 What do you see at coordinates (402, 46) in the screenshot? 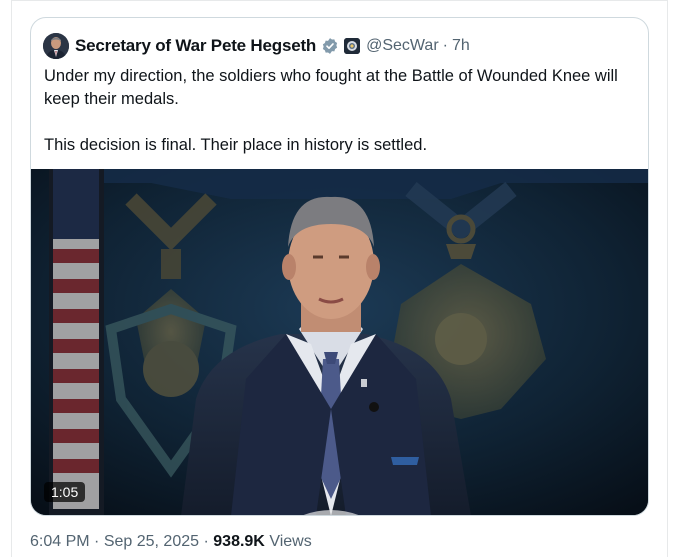
I see `author-handle: @SecWar` at bounding box center [402, 46].